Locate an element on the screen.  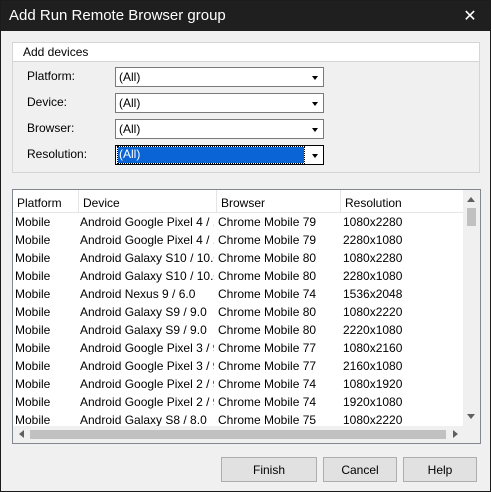
horizontal-scroll-thumb is located at coordinates (238, 434).